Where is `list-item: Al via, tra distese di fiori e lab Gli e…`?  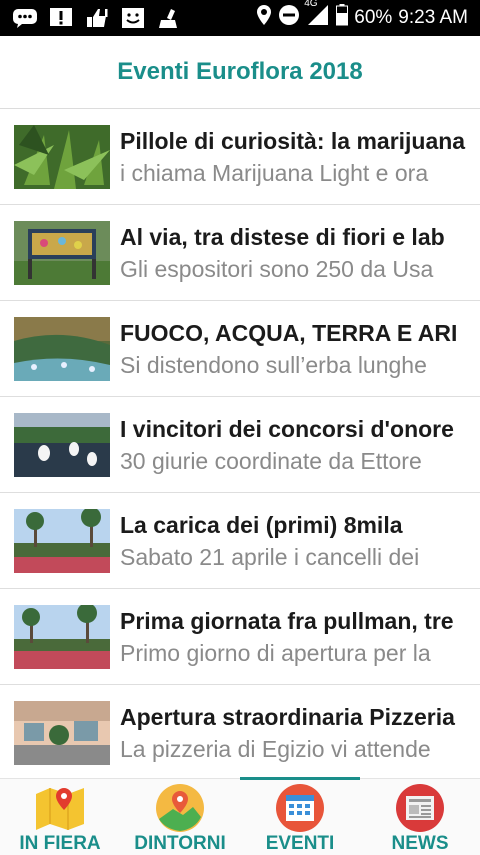 list-item: Al via, tra distese di fiori e lab Gli e… is located at coordinates (240, 253).